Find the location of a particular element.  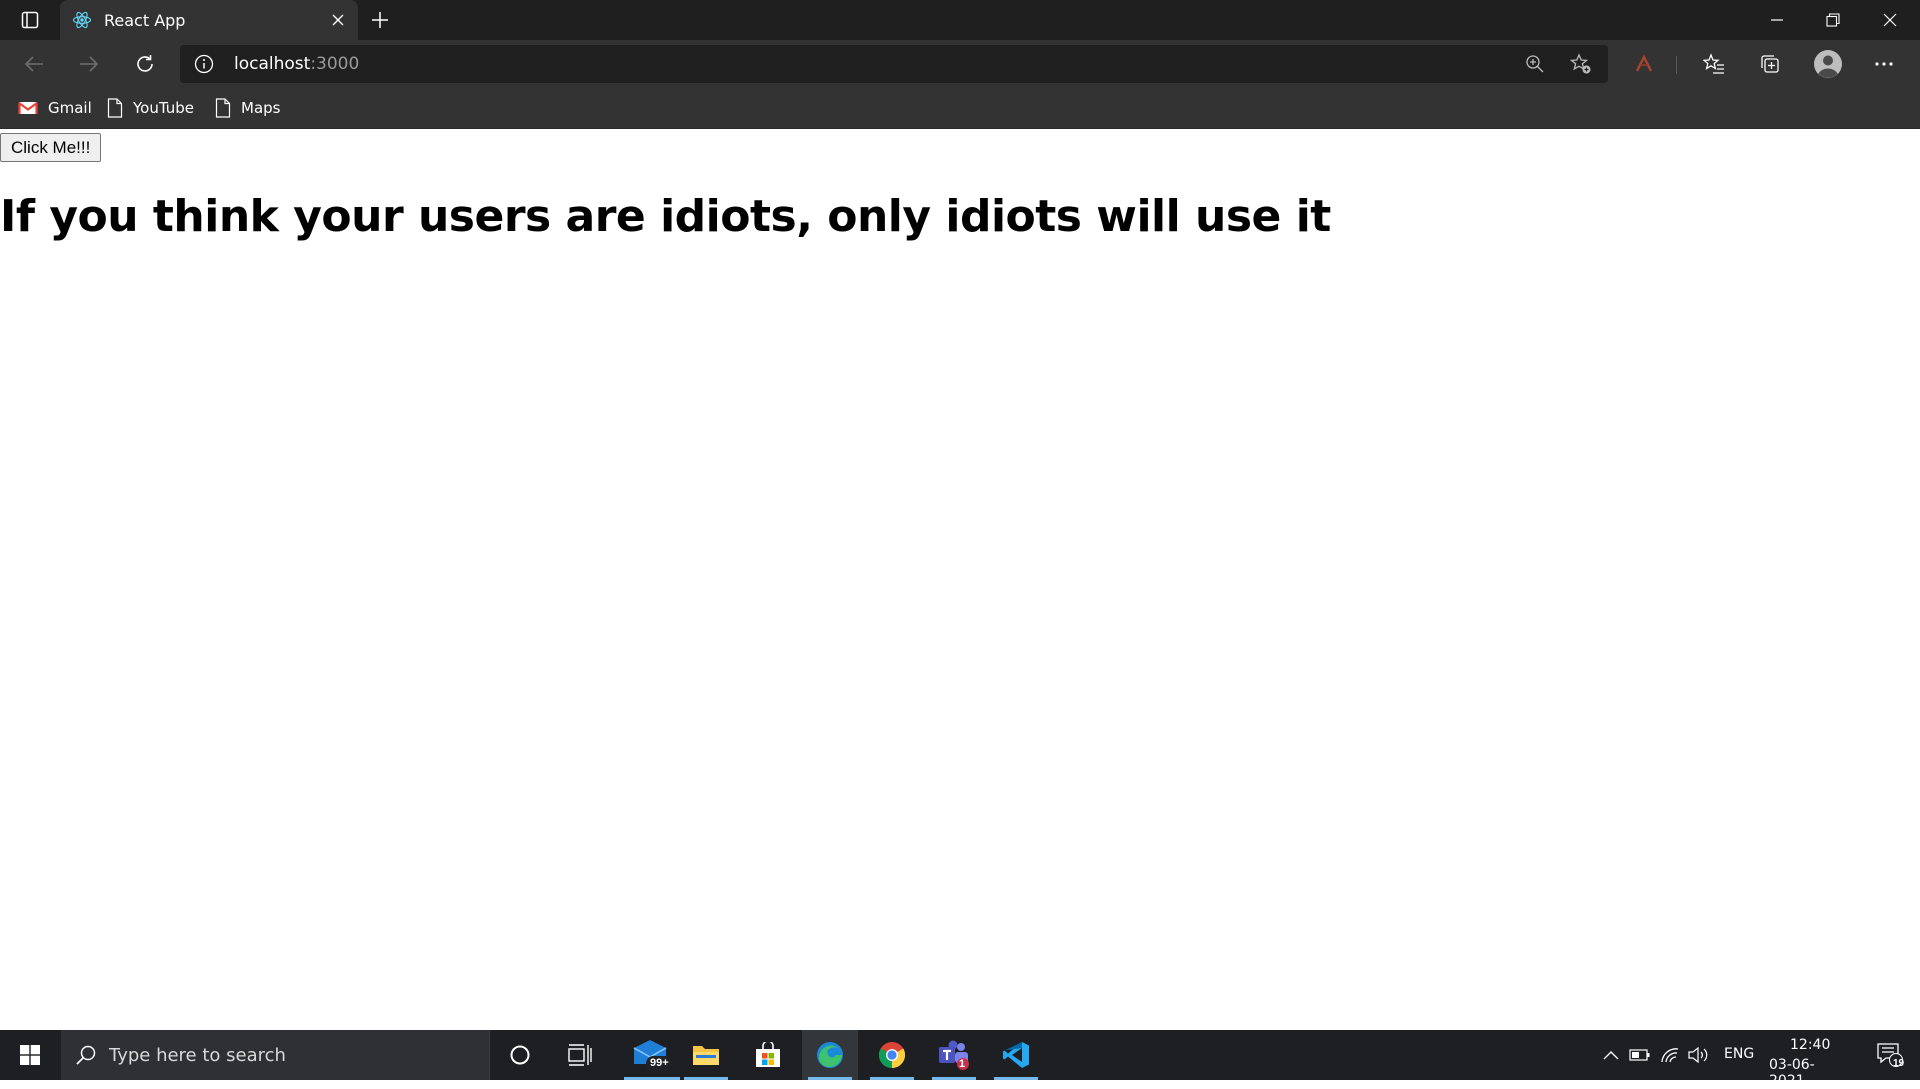

taskbar-teams: 1 is located at coordinates (954, 1055).